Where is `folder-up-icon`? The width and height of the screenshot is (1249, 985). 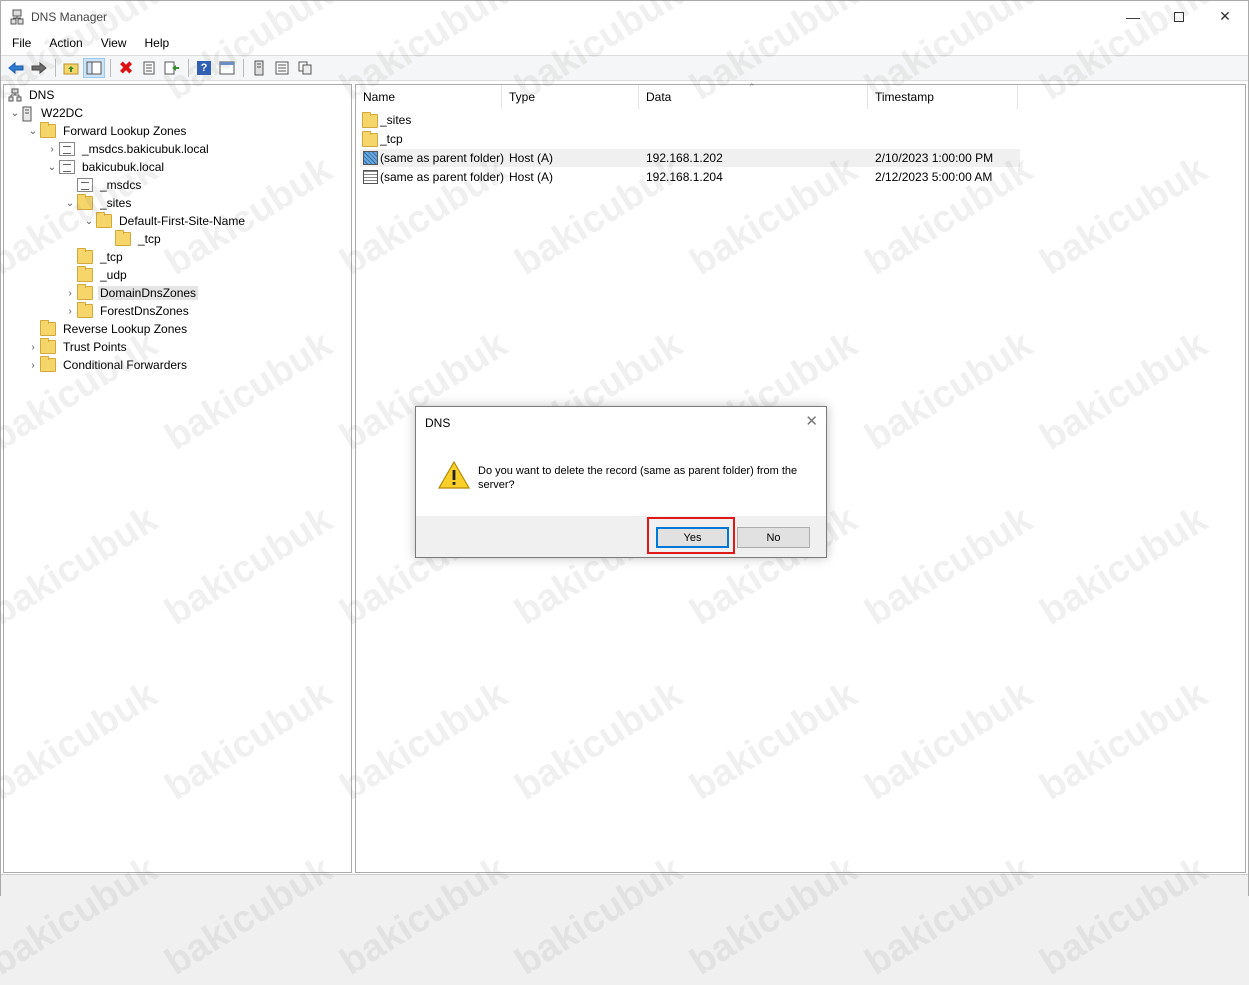
folder-up-icon is located at coordinates (71, 69).